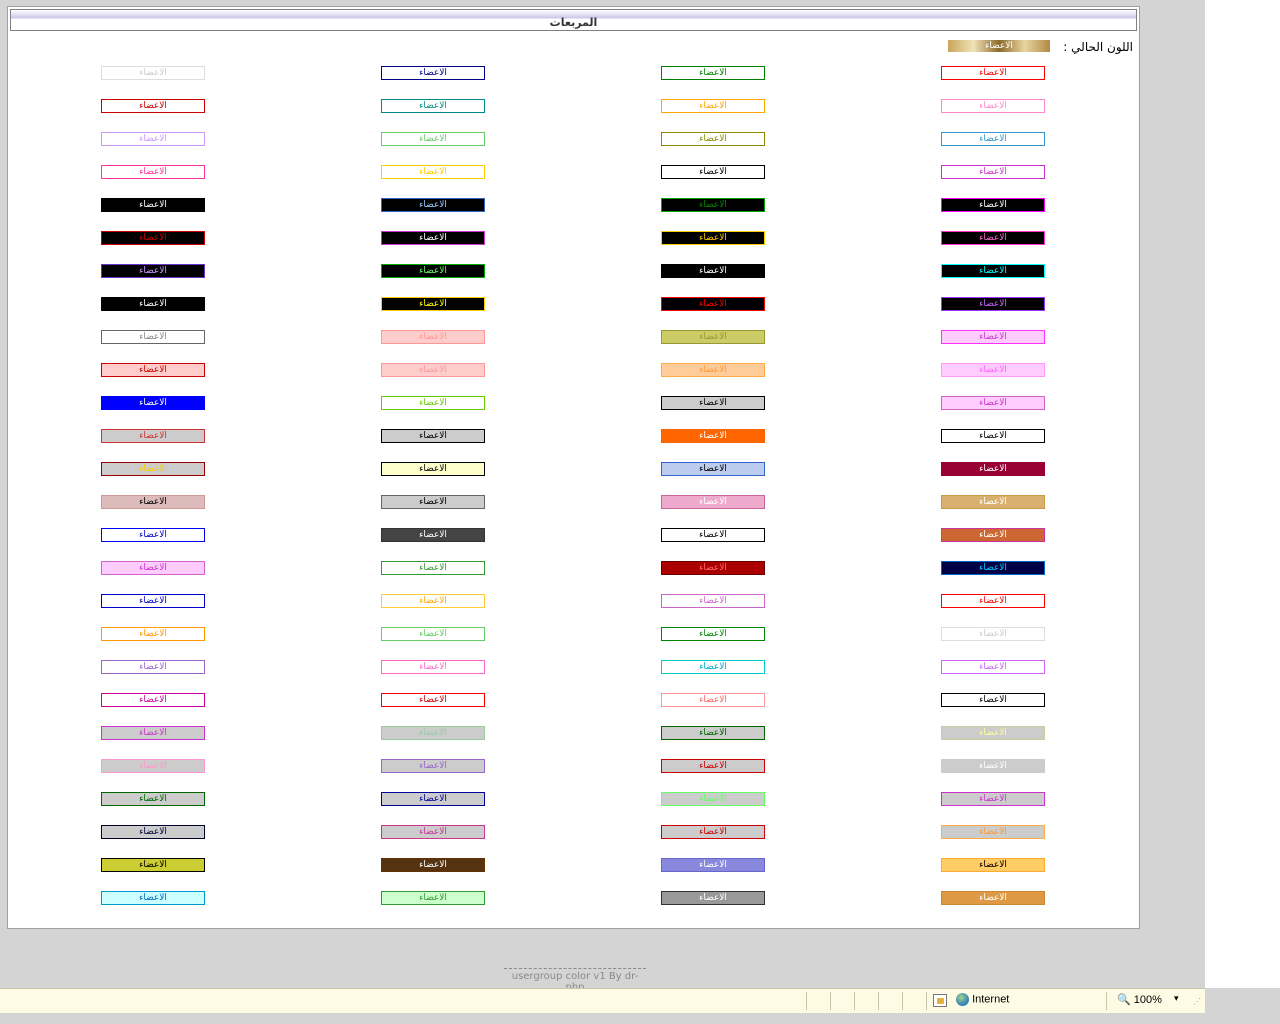 This screenshot has width=1280, height=1024. I want to click on security-zone: Internet, so click(982, 999).